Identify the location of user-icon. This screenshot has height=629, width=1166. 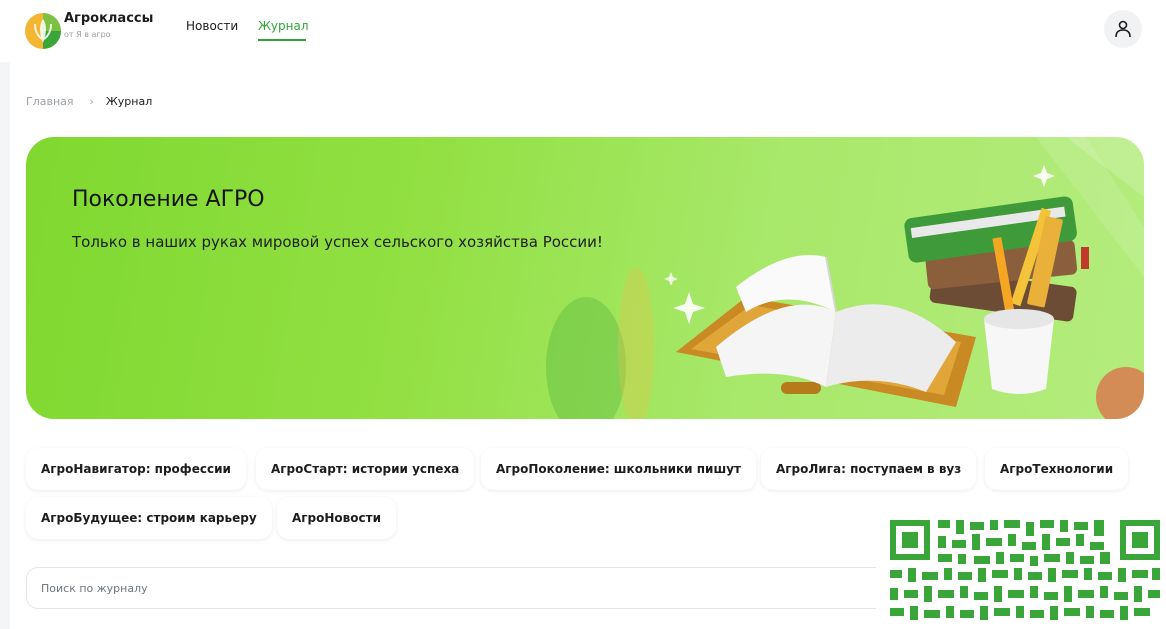
(1123, 29).